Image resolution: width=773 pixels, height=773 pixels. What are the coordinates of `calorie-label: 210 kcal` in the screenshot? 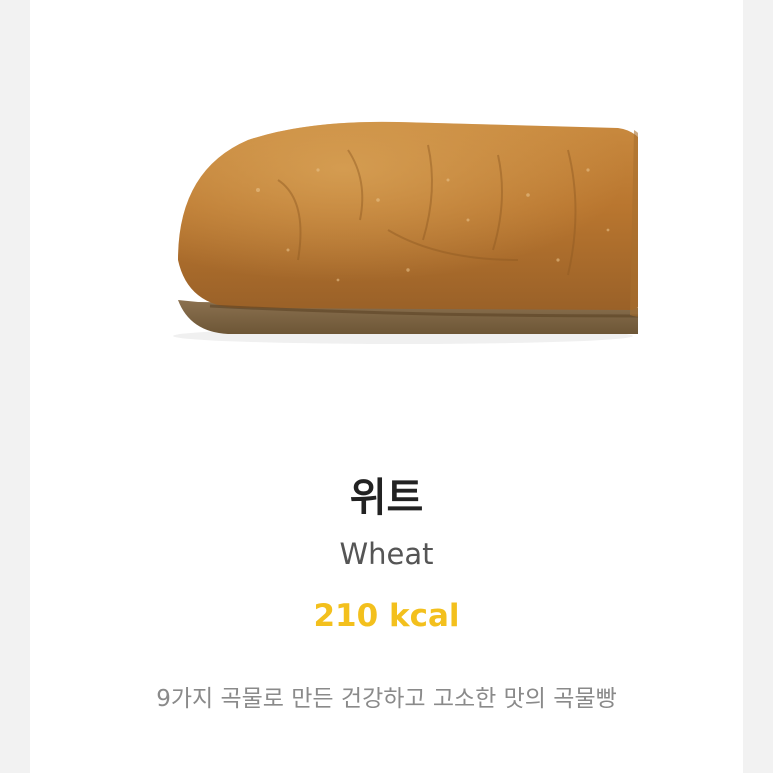 It's located at (386, 616).